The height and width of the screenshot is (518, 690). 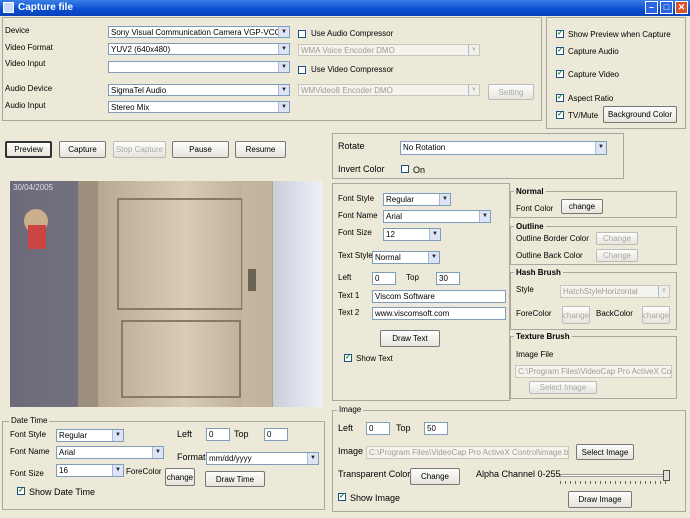 I want to click on invert-color-checkbox, so click(x=405, y=169).